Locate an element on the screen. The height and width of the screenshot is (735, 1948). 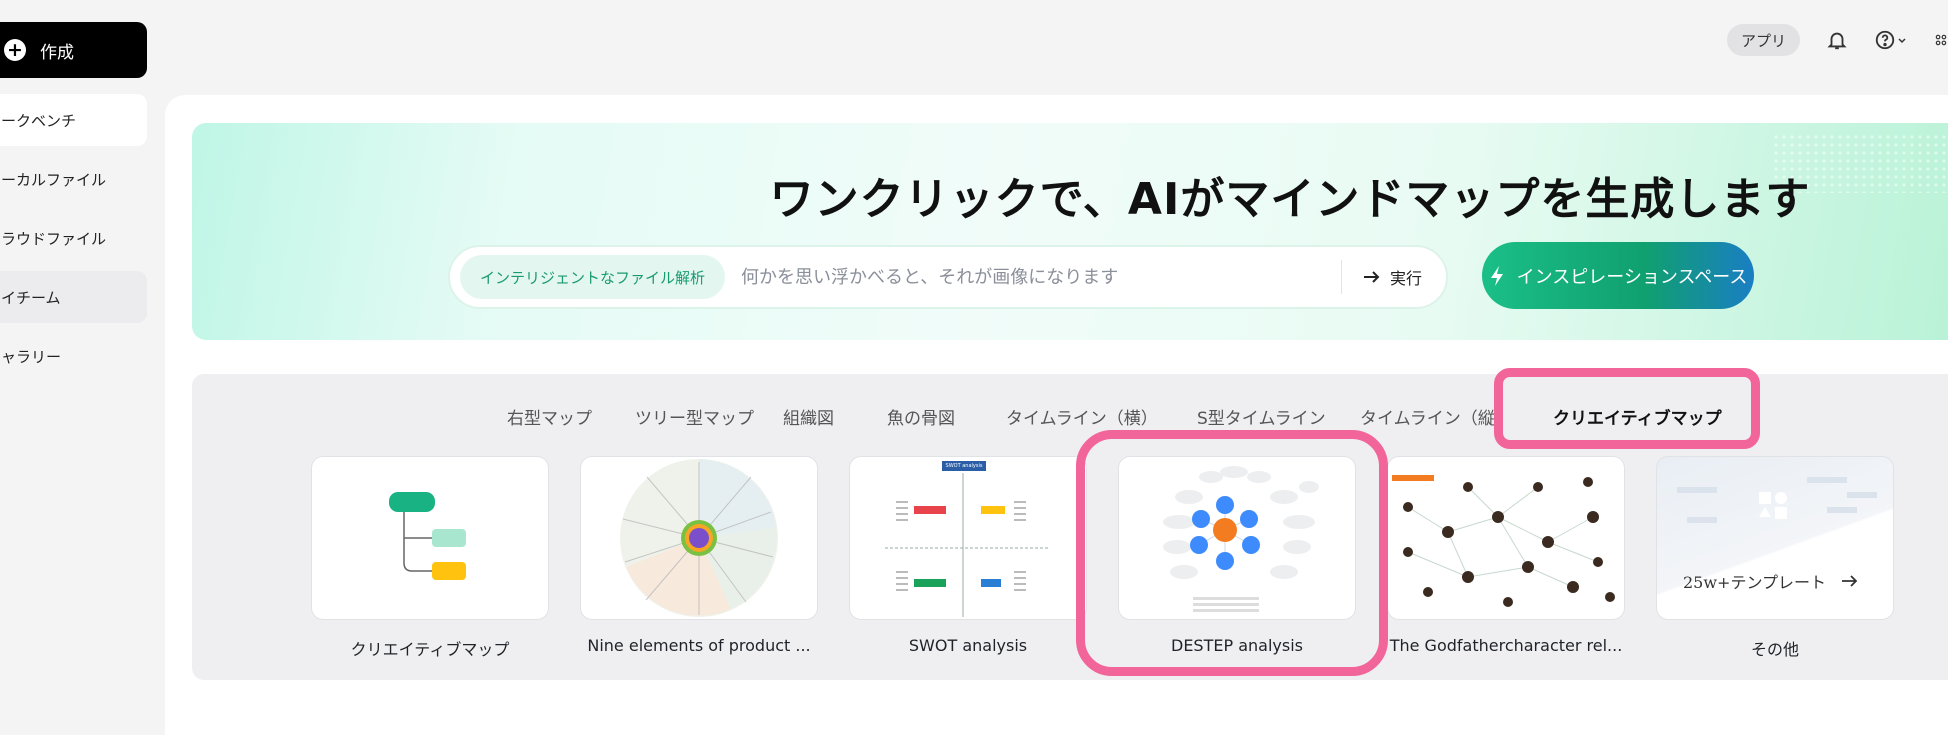
file-analysis-chip: インテリジェントなファイル解析 is located at coordinates (593, 277).